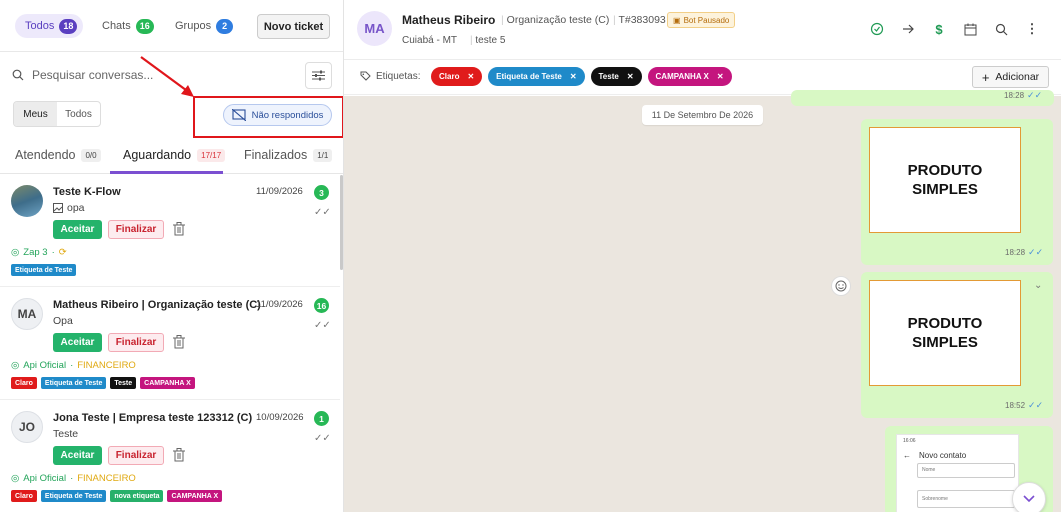 Image resolution: width=1061 pixels, height=512 pixels. Describe the element at coordinates (321, 305) in the screenshot. I see `unread-badge: 16` at that location.